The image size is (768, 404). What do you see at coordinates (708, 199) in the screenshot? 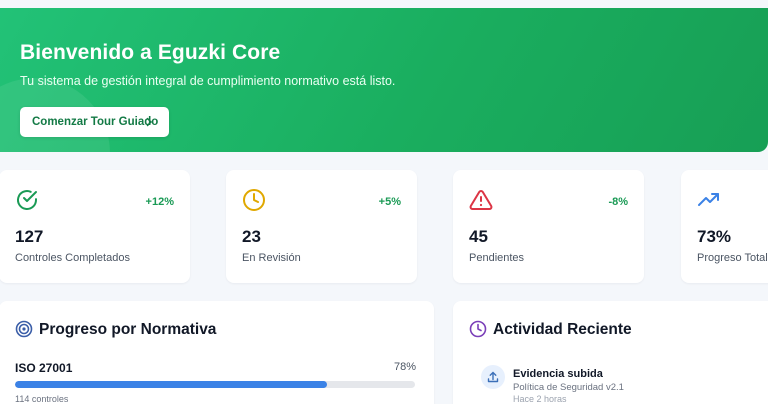
I see `trending-up-icon` at bounding box center [708, 199].